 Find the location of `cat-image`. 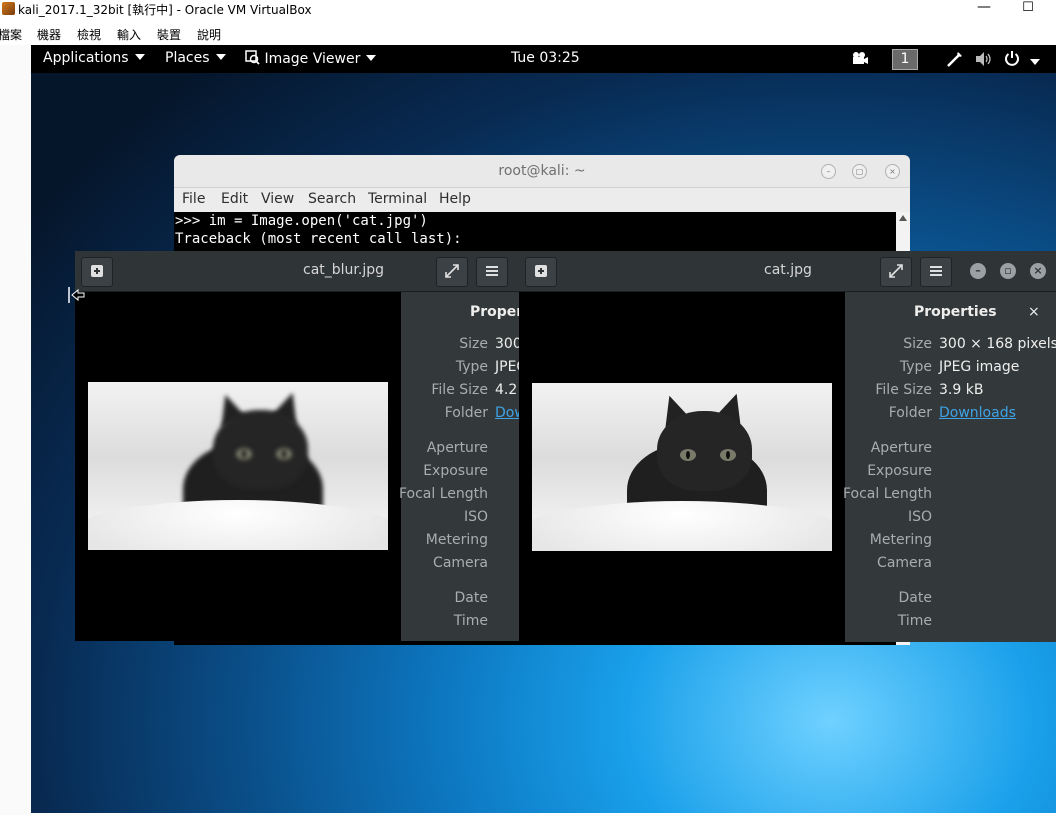

cat-image is located at coordinates (682, 467).